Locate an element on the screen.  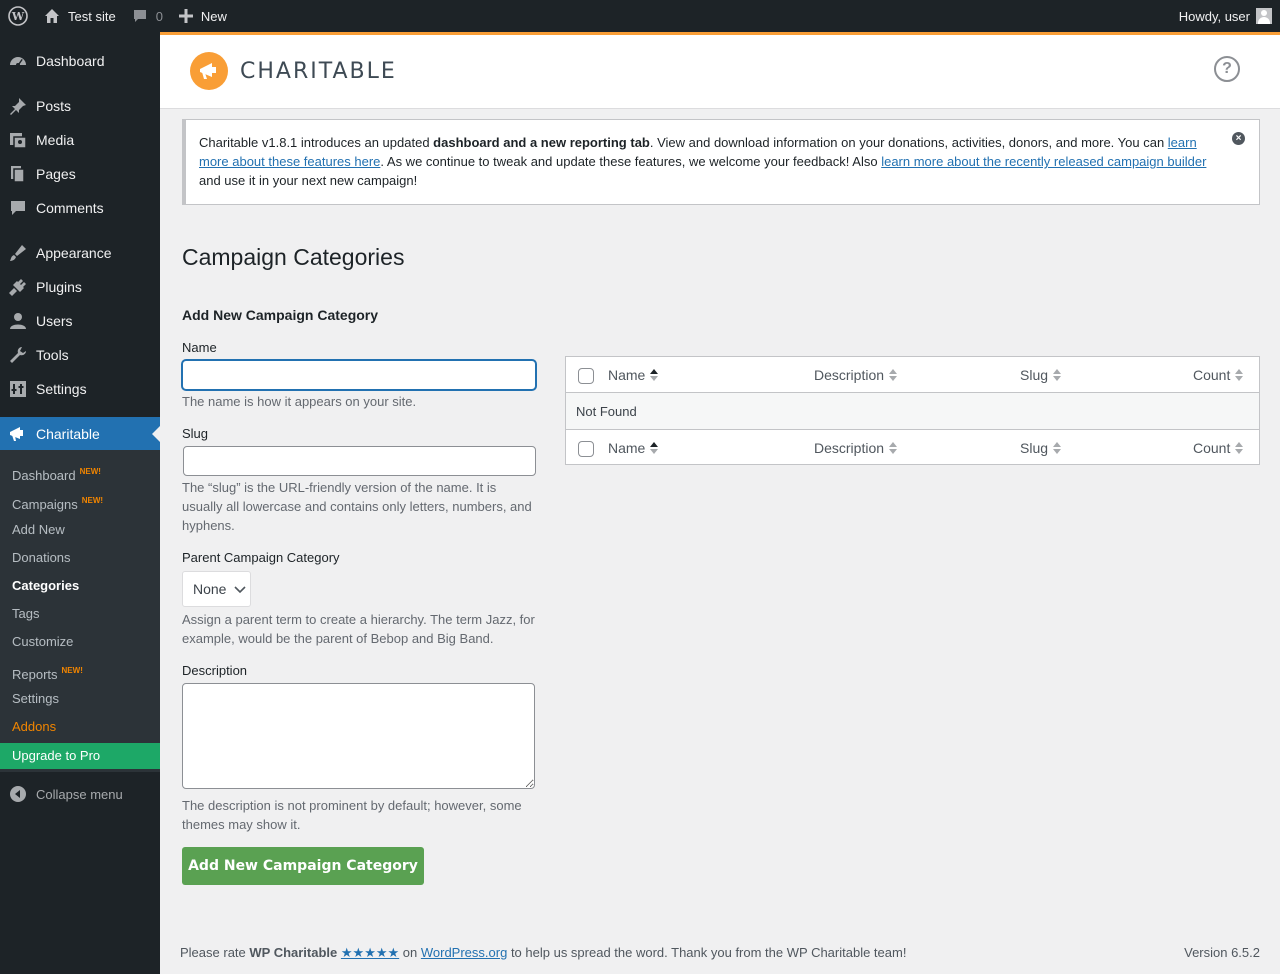
plus-icon is located at coordinates (185, 16).